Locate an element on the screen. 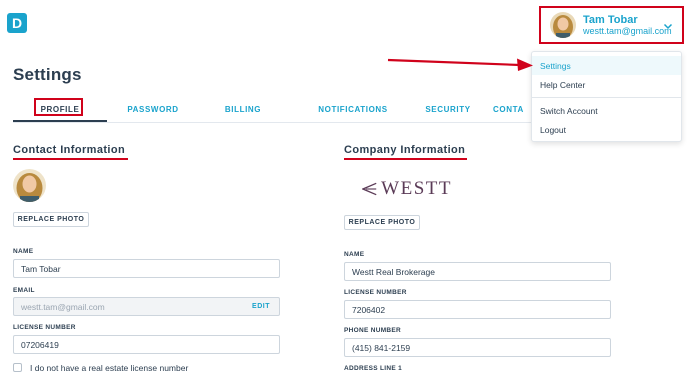 This screenshot has width=687, height=375. contact-section-title: Contact Information is located at coordinates (69, 150).